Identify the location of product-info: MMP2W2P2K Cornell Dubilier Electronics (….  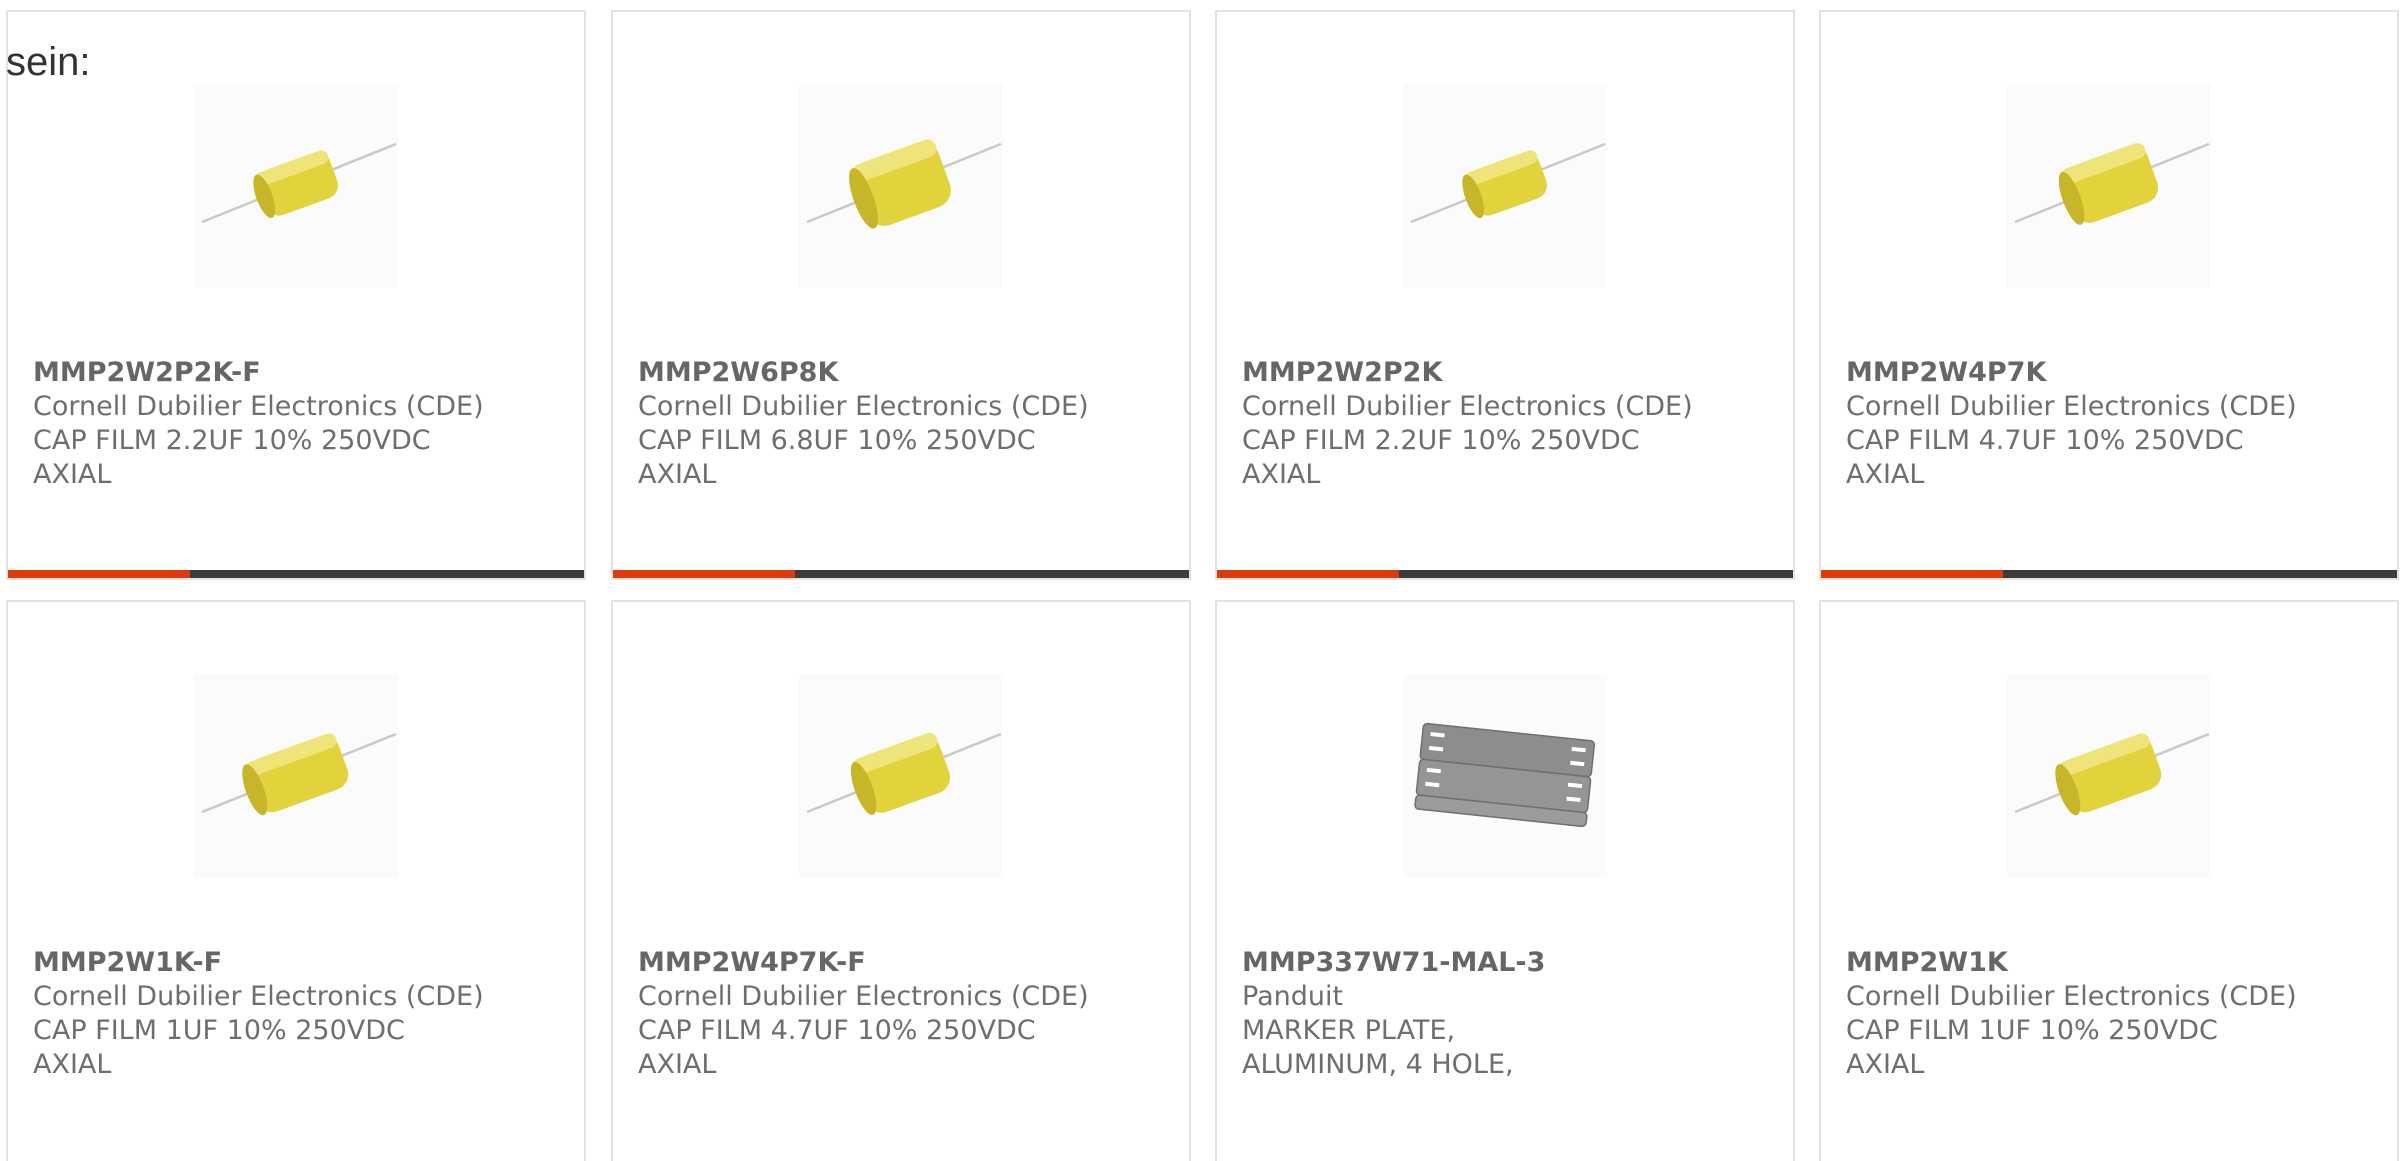
(1502, 424).